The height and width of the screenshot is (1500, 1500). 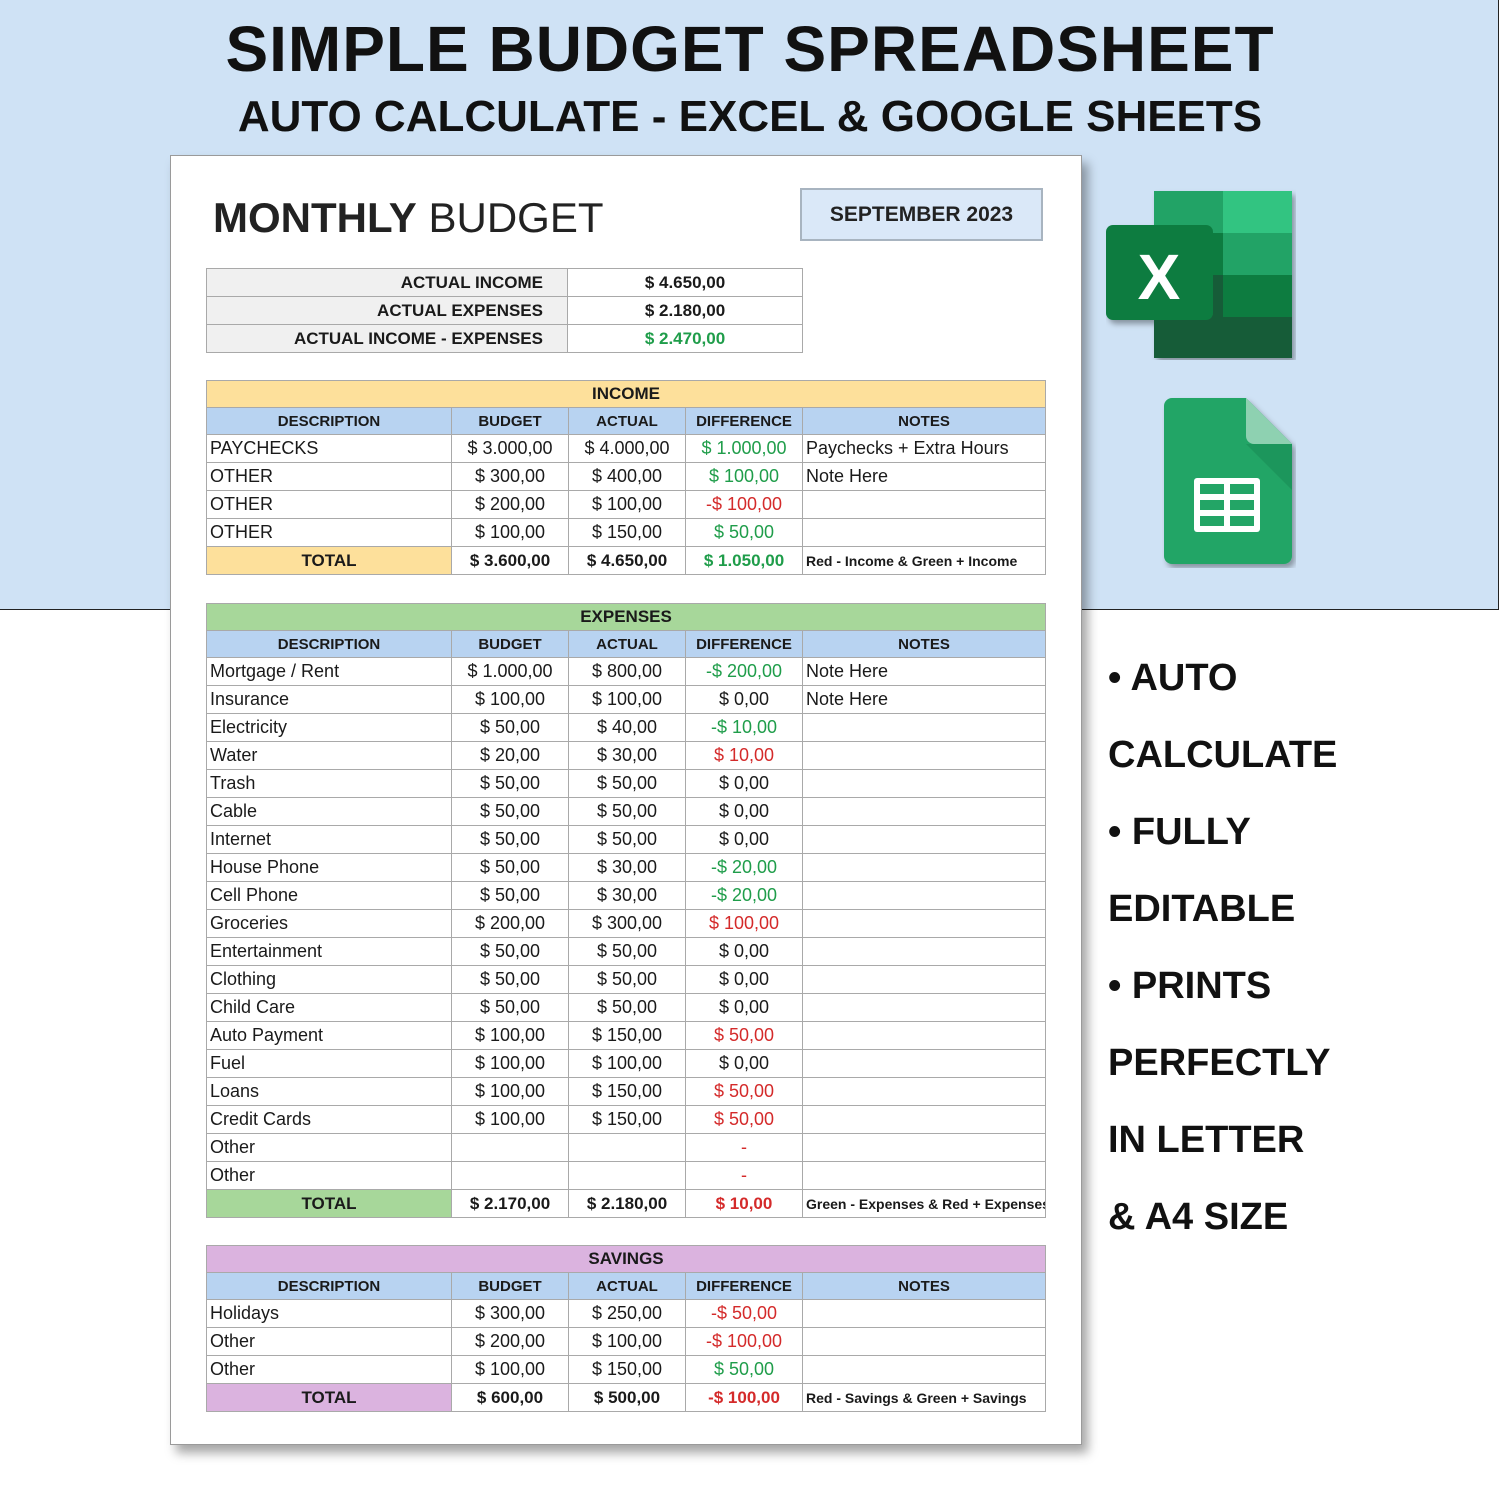 I want to click on actual-cell: $ 400,00, so click(x=627, y=476).